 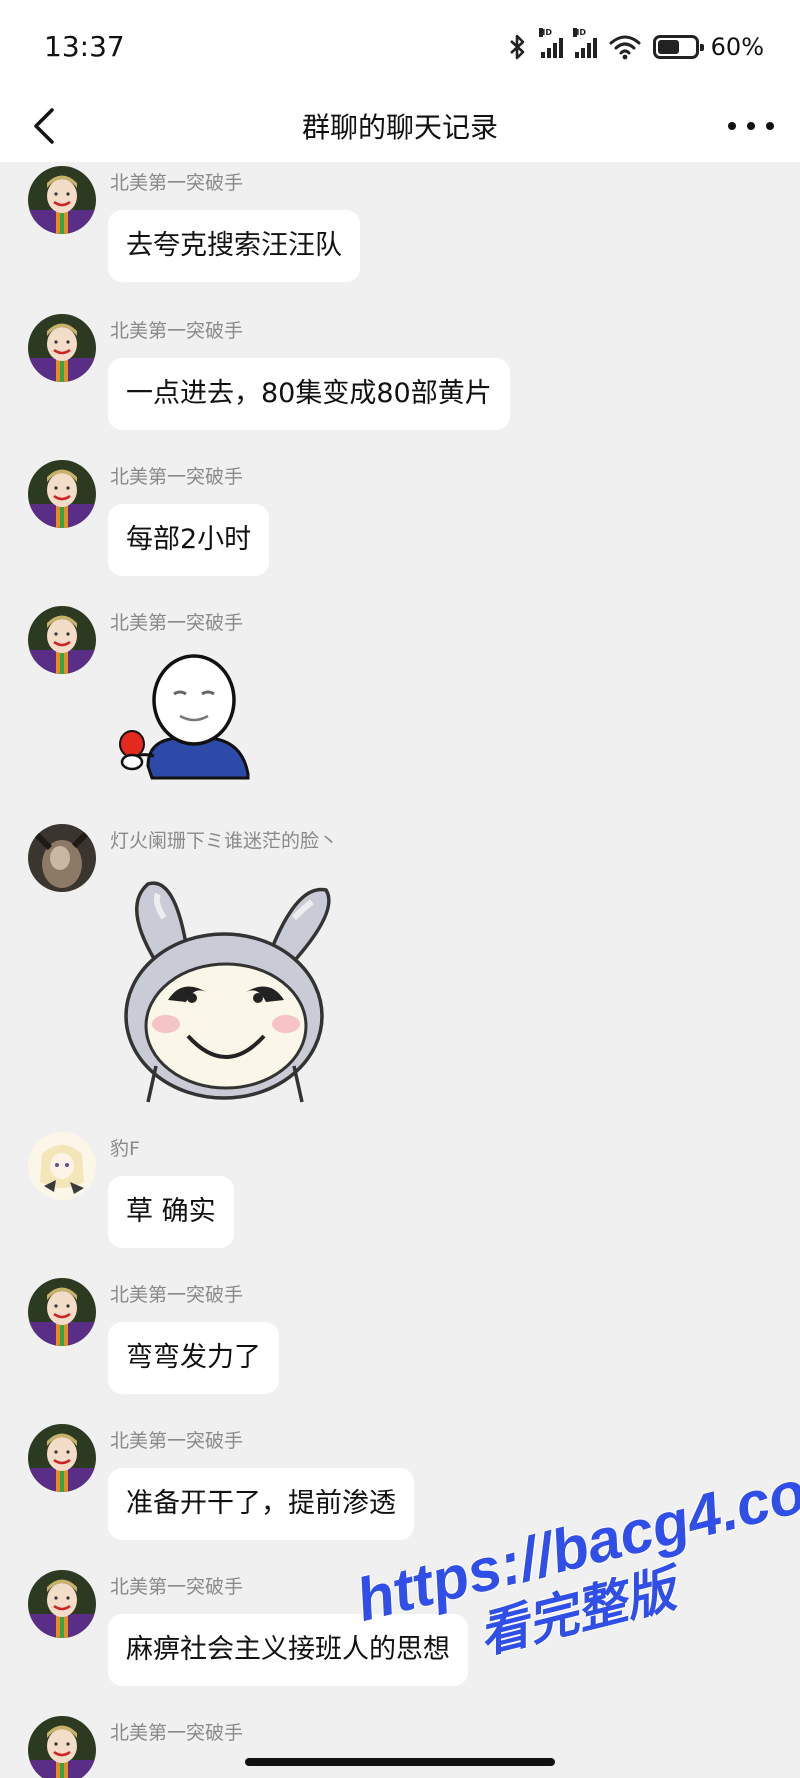 I want to click on egg-boy-sticker, so click(x=188, y=718).